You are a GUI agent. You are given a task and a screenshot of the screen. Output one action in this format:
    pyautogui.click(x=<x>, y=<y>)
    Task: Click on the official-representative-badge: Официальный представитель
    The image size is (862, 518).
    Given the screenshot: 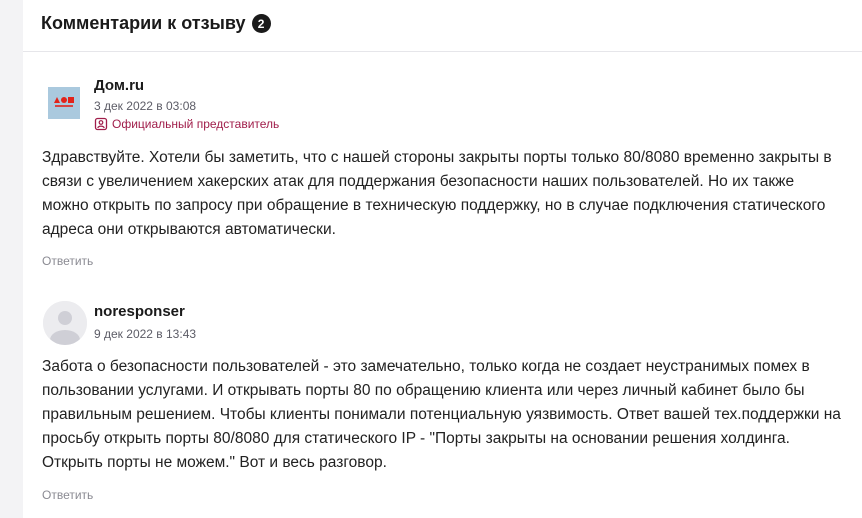 What is the action you would take?
    pyautogui.click(x=186, y=124)
    